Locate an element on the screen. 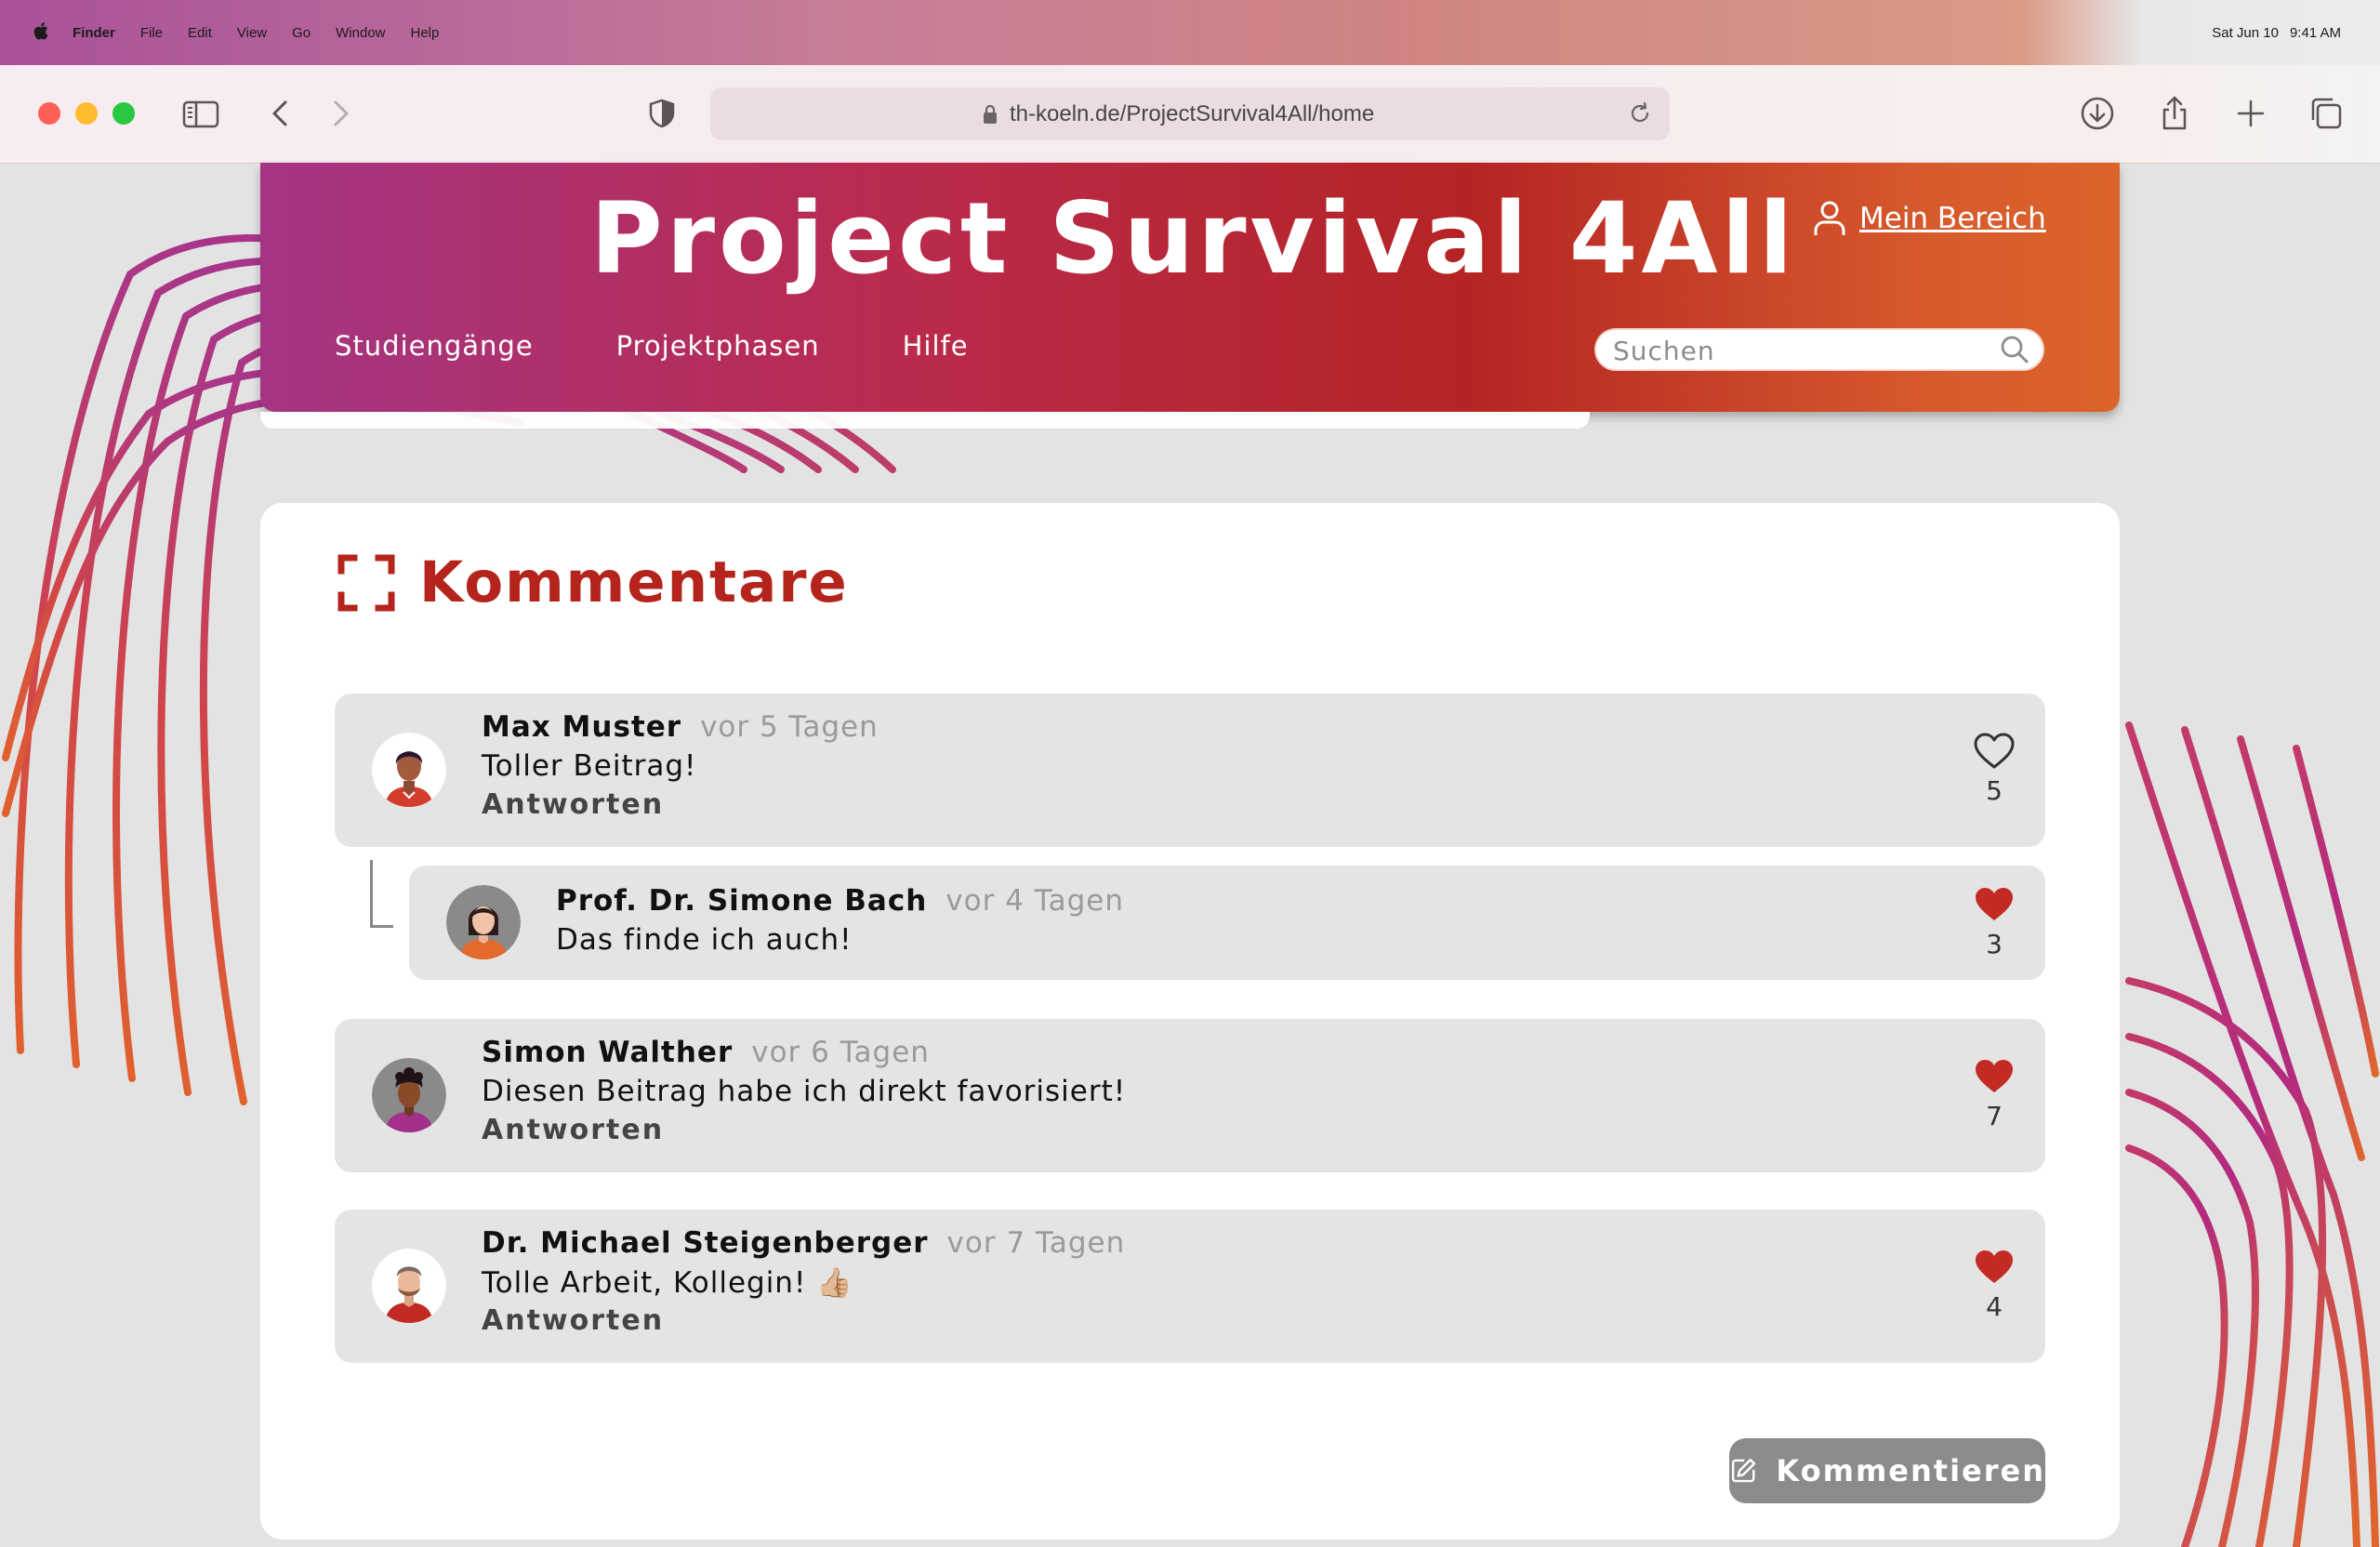  window-zoom-button is located at coordinates (123, 113).